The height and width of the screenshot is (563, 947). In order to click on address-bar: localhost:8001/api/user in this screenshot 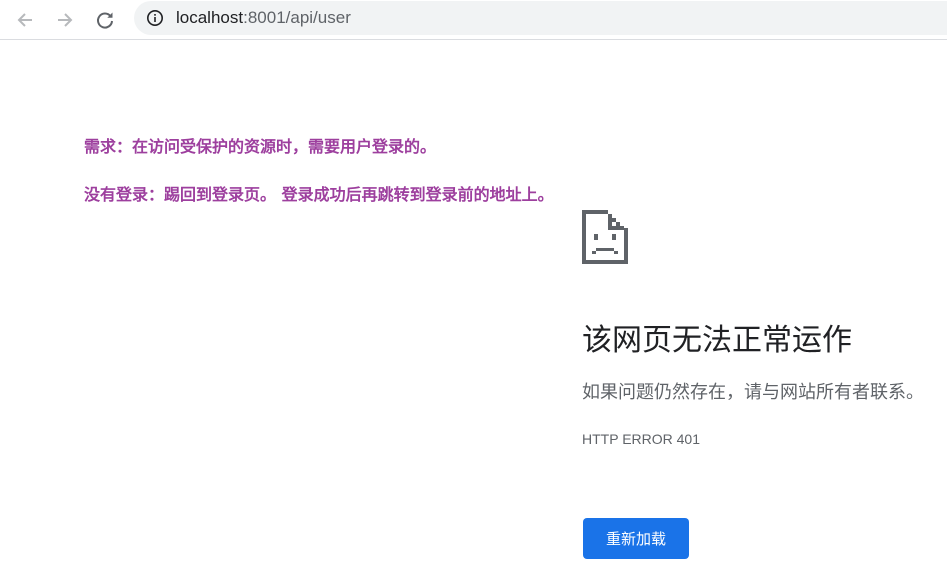, I will do `click(540, 18)`.